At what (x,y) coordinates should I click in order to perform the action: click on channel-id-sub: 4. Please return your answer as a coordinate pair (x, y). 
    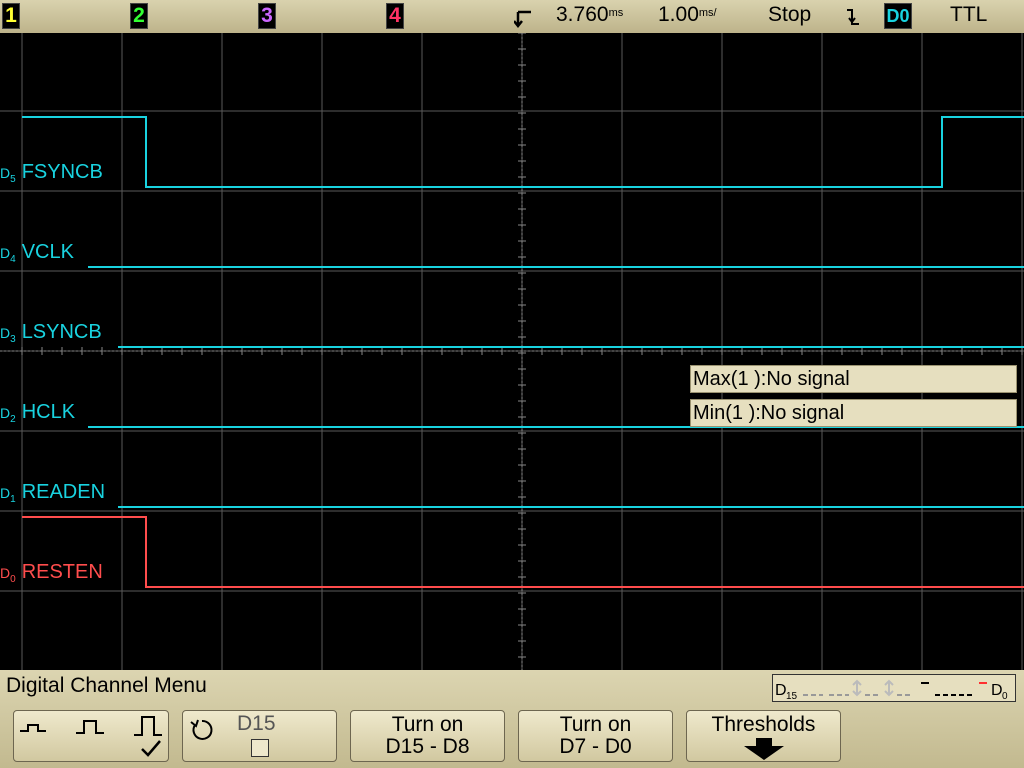
    Looking at the image, I should click on (13, 259).